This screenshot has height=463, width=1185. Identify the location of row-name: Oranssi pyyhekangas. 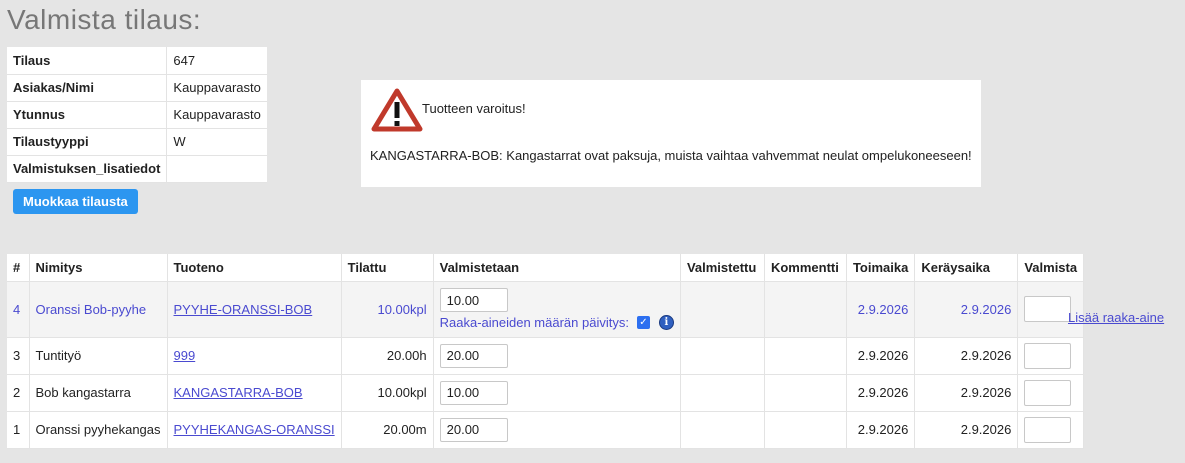
(98, 430).